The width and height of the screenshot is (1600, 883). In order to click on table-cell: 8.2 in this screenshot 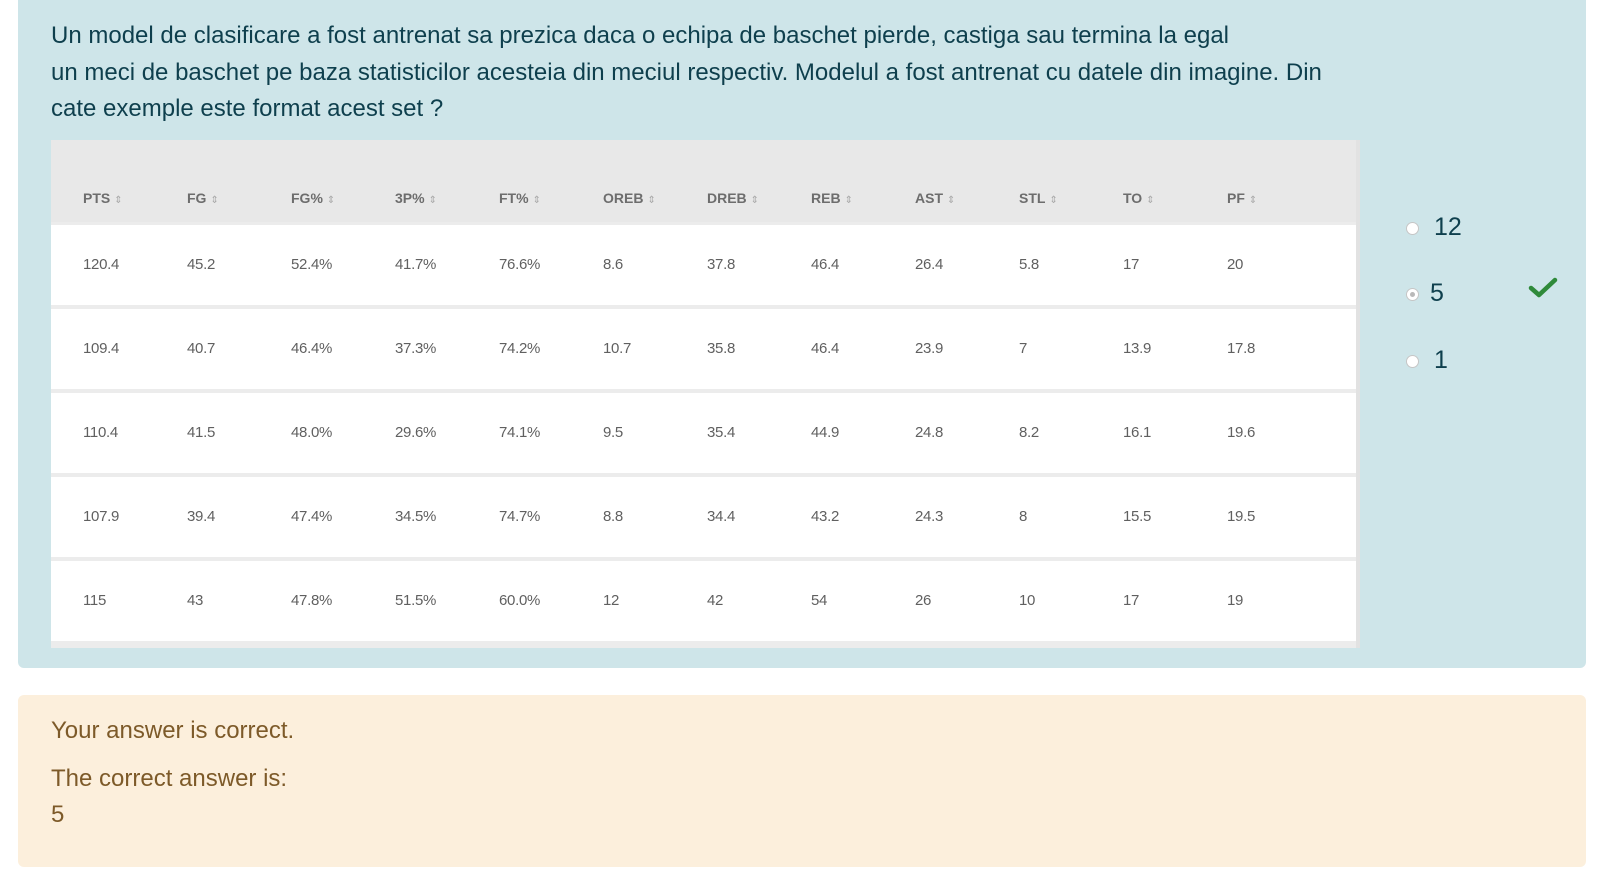, I will do `click(1029, 432)`.